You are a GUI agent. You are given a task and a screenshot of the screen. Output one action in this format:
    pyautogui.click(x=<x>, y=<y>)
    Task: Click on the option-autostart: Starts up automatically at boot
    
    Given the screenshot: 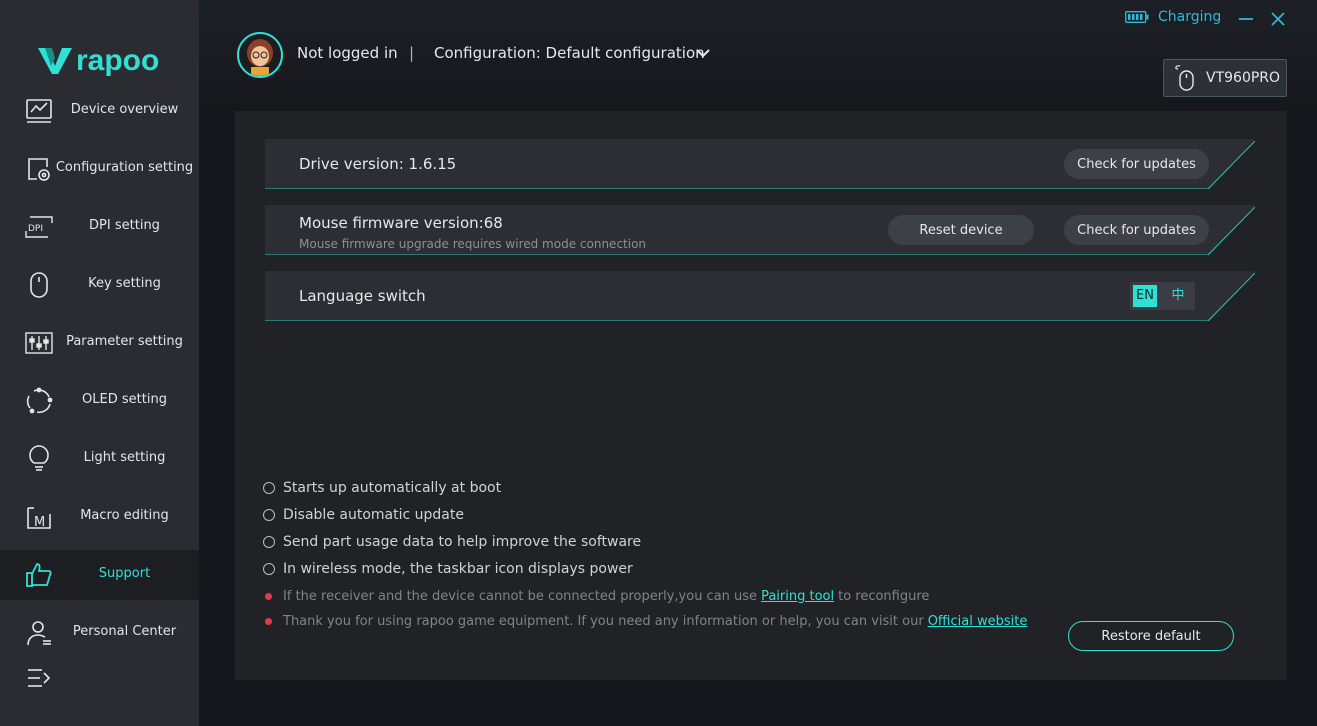 What is the action you would take?
    pyautogui.click(x=382, y=488)
    